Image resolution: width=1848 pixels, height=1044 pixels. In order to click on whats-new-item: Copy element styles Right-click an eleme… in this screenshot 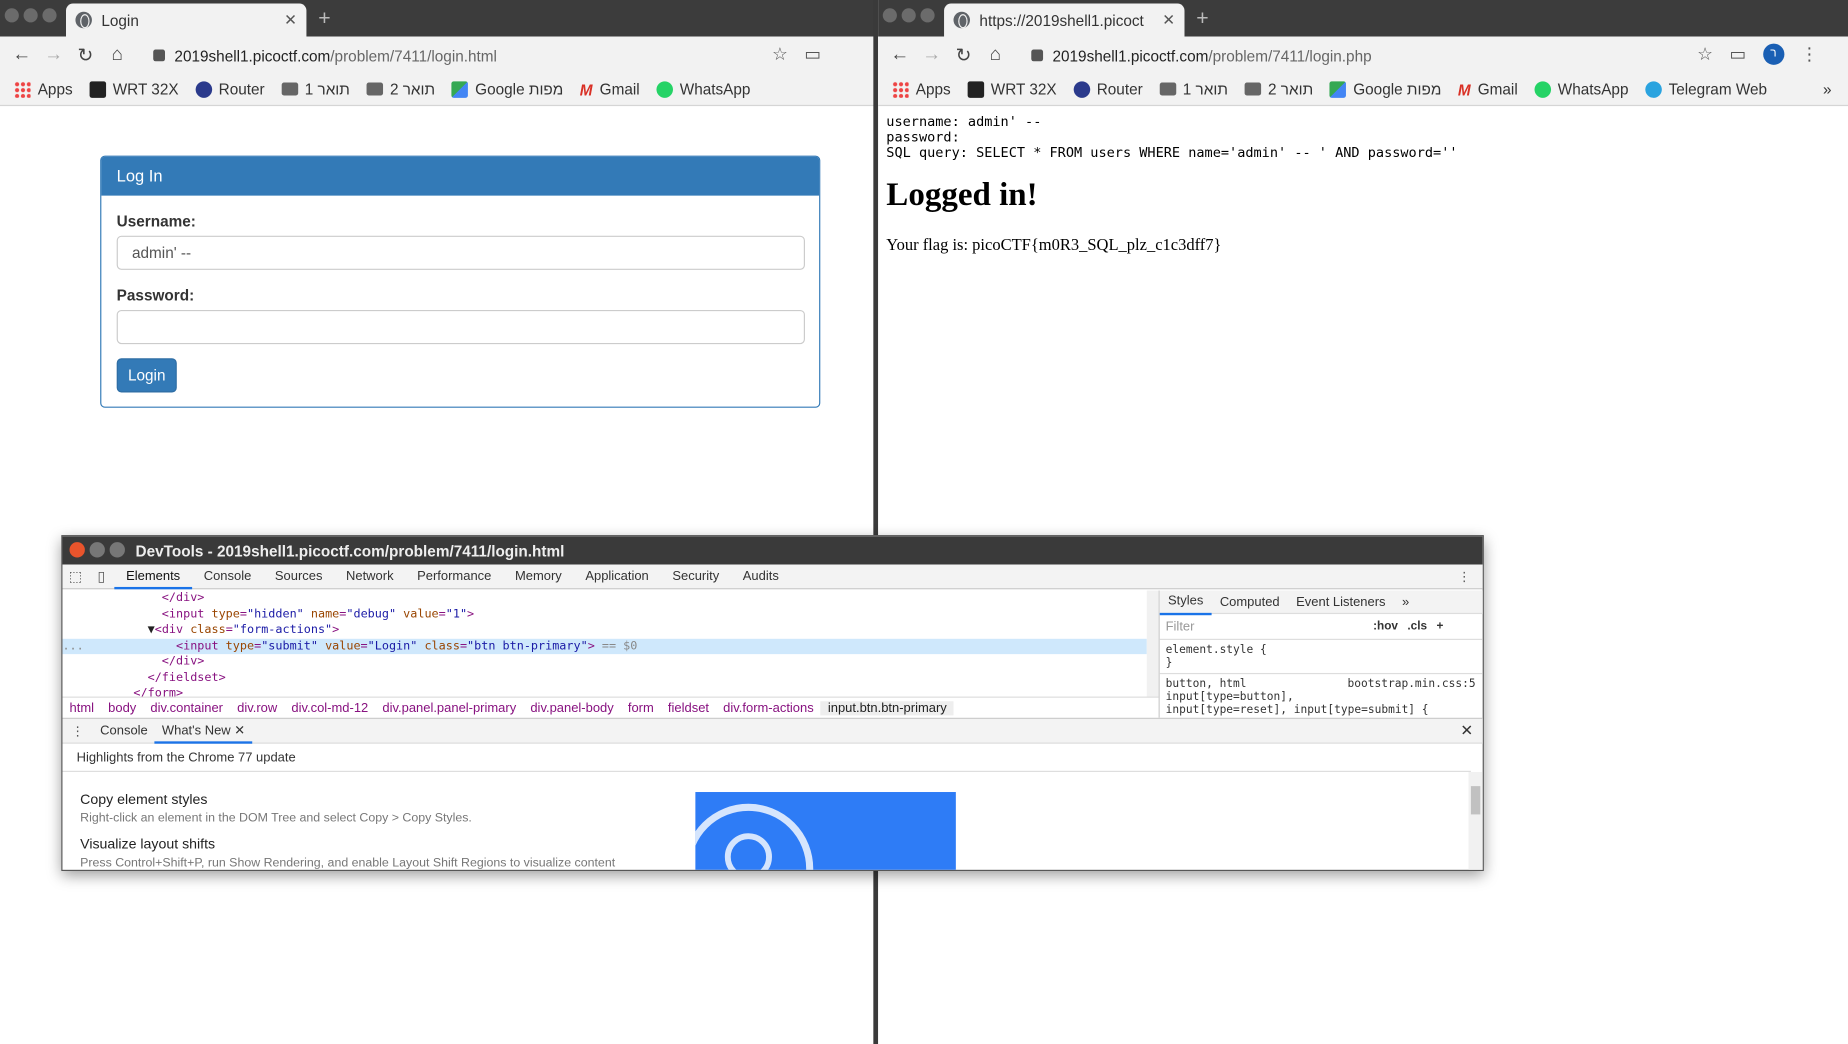, I will do `click(276, 808)`.